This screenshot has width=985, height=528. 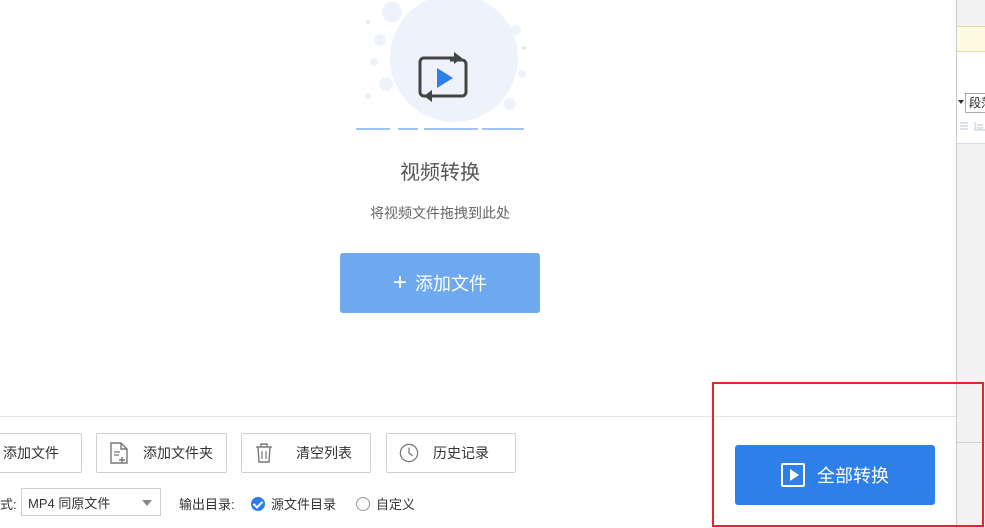 I want to click on add-file-button: 添加文件, so click(x=41, y=453).